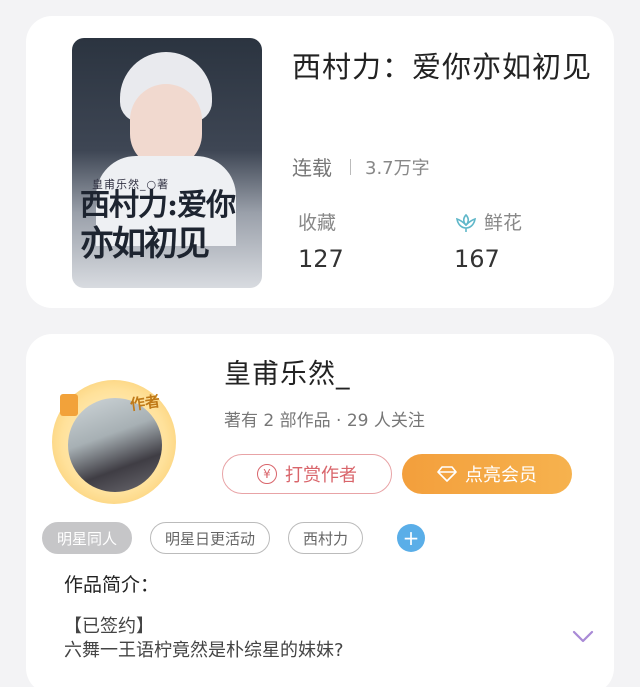 Image resolution: width=640 pixels, height=687 pixels. I want to click on author-name: 皇甫乐然_, so click(287, 371).